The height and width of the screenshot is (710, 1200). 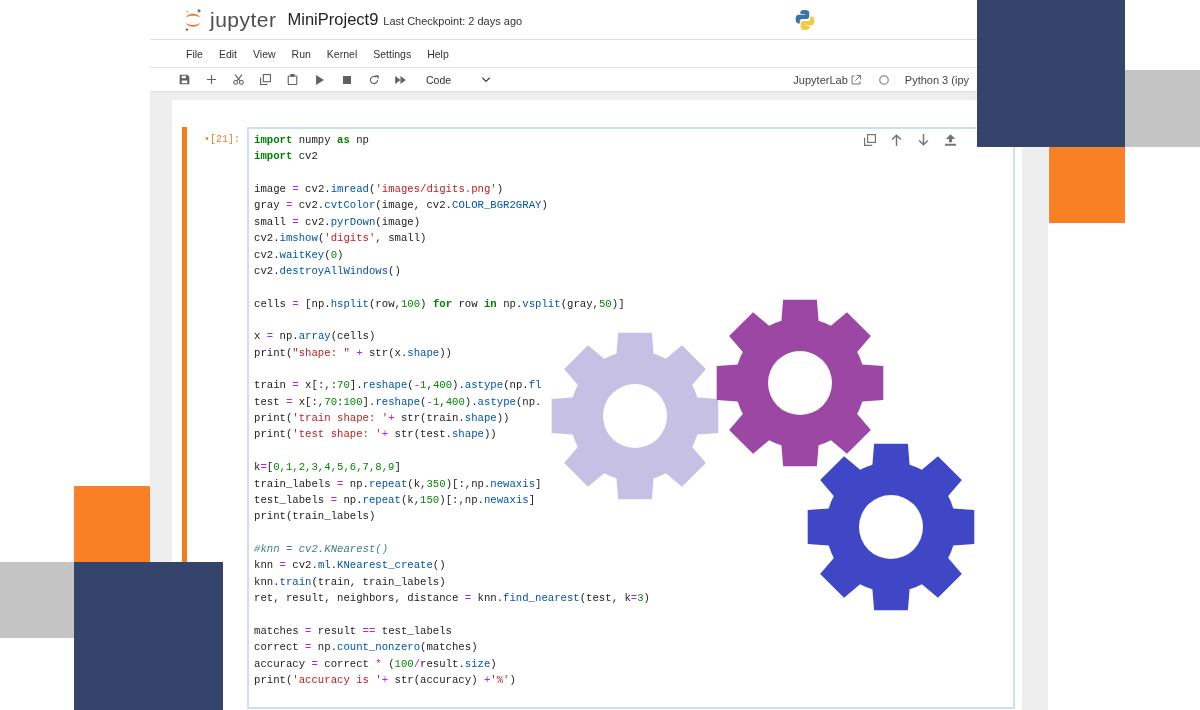 I want to click on code-line: ret, result, neighbors, distance = knn.find_nearest(test, k=3), so click(x=452, y=599).